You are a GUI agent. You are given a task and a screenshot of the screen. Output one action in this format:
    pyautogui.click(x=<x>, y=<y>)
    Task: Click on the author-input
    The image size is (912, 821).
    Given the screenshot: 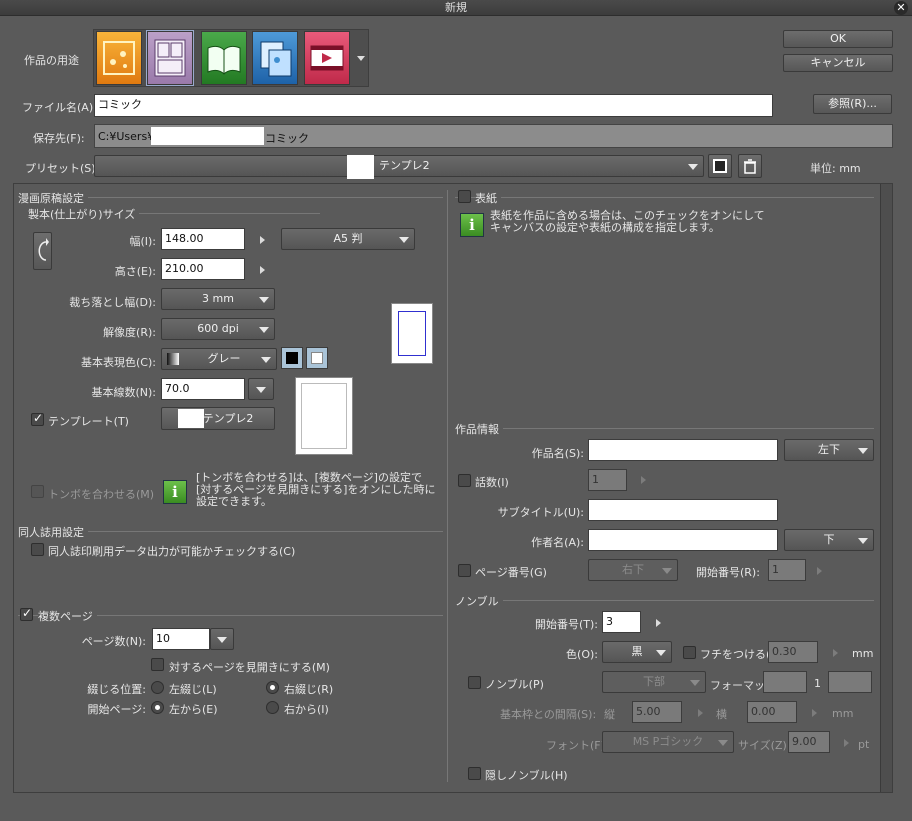 What is the action you would take?
    pyautogui.click(x=683, y=540)
    